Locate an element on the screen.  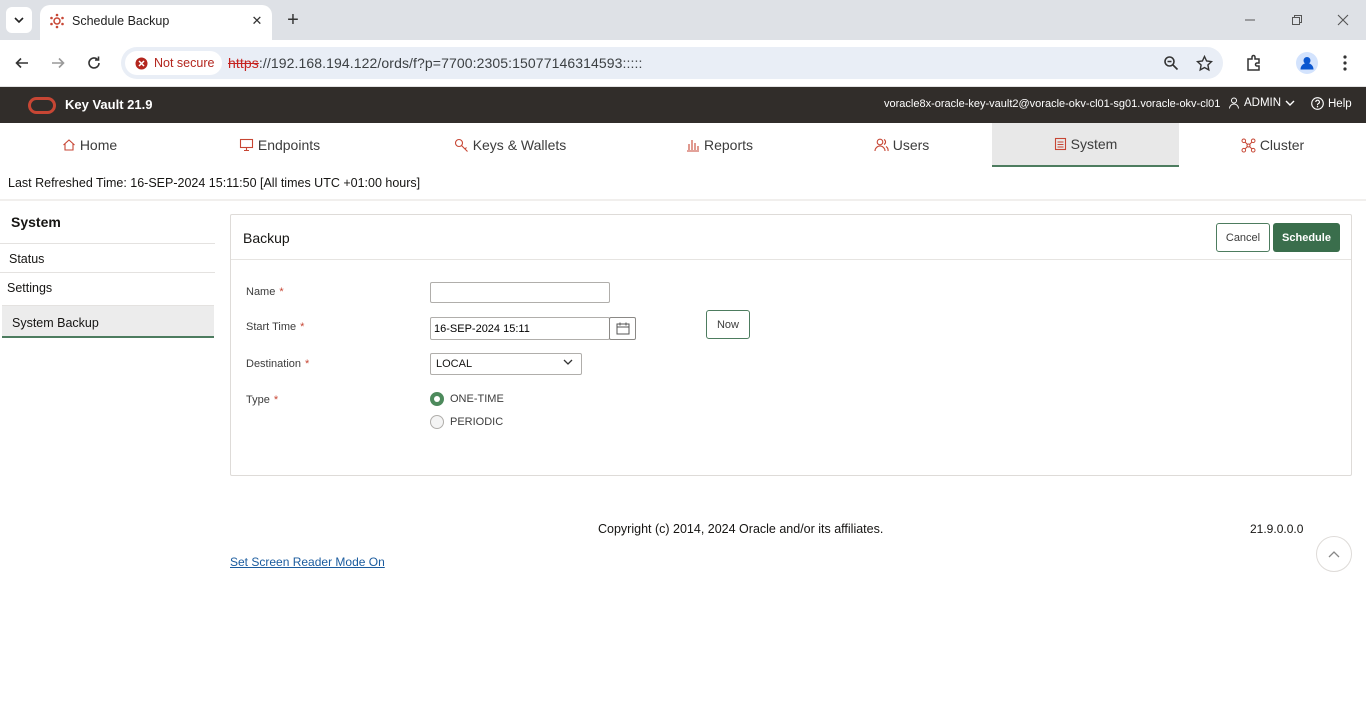
help-label: Help is located at coordinates (1340, 103).